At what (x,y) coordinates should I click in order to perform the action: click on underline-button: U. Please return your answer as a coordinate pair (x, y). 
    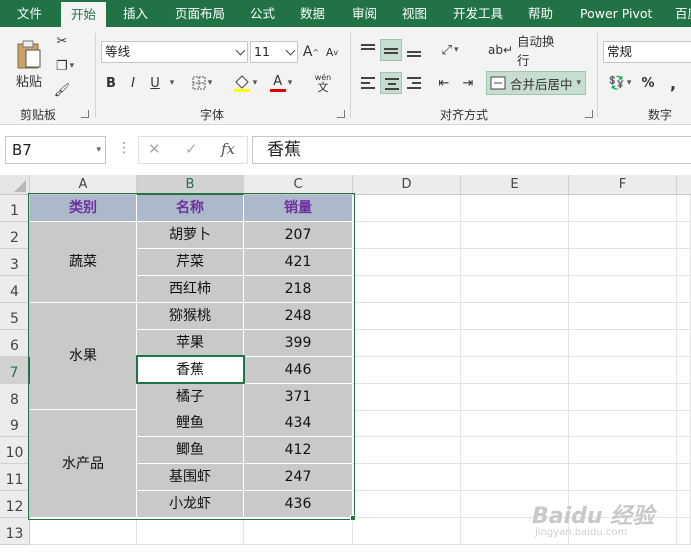
    Looking at the image, I should click on (155, 83).